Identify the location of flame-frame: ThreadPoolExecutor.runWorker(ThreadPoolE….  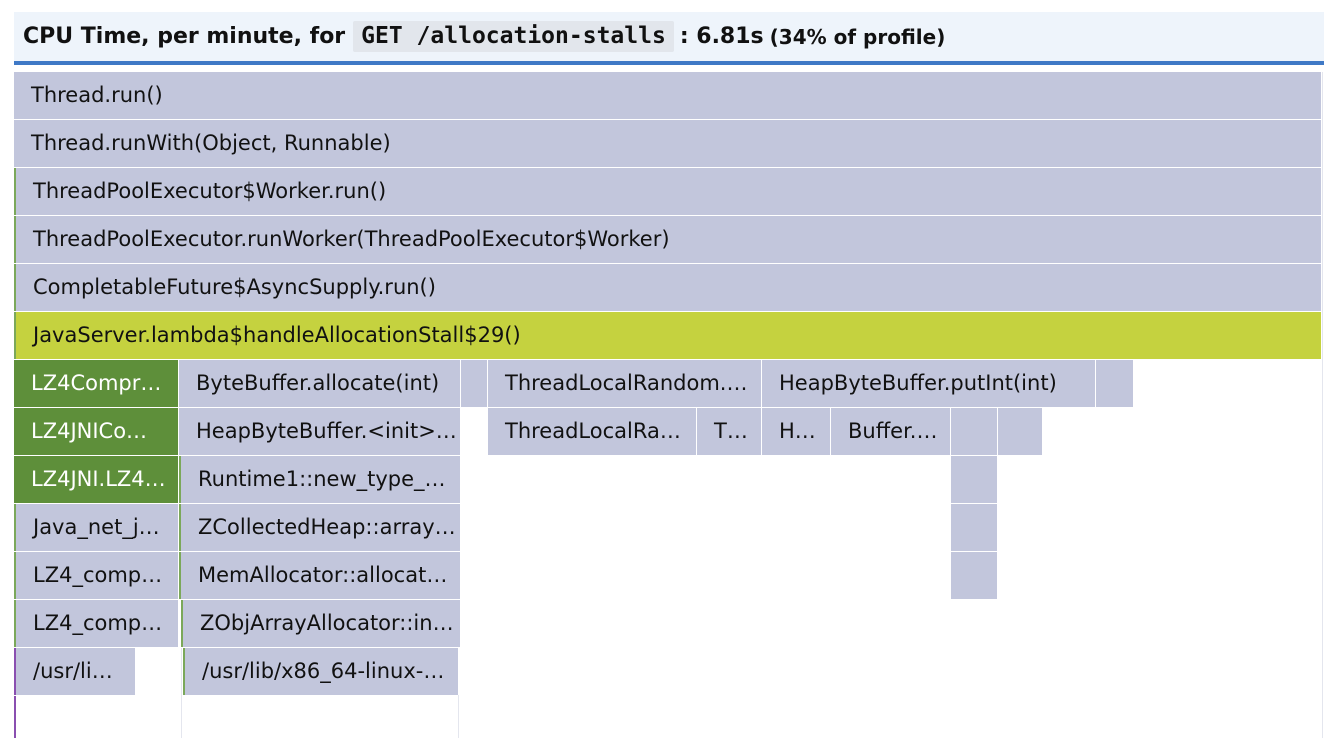
(668, 239).